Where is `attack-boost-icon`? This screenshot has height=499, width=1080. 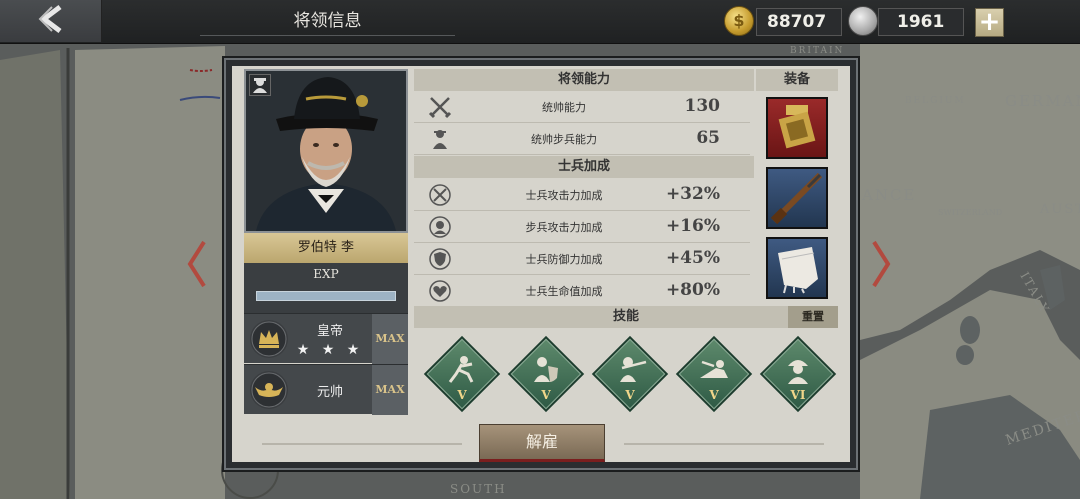
attack-boost-icon is located at coordinates (440, 195).